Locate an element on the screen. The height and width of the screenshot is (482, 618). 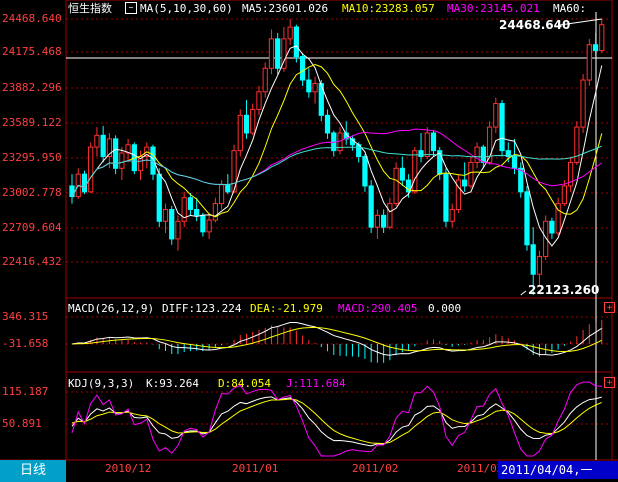
kdj-j: J:111.684 is located at coordinates (316, 383).